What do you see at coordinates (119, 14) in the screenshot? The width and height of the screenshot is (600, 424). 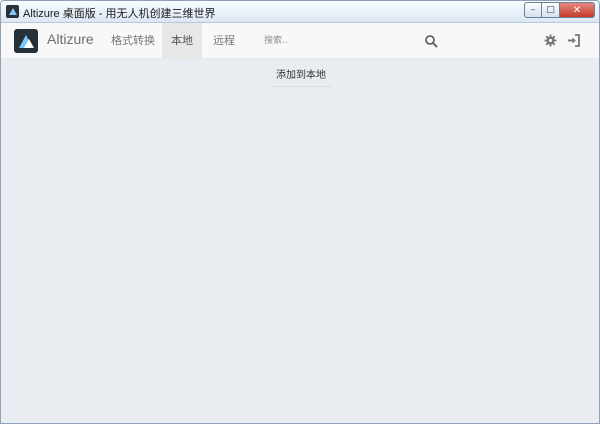 I see `window-title: Altizure 桌面版 - 用无人机创建三维世界` at bounding box center [119, 14].